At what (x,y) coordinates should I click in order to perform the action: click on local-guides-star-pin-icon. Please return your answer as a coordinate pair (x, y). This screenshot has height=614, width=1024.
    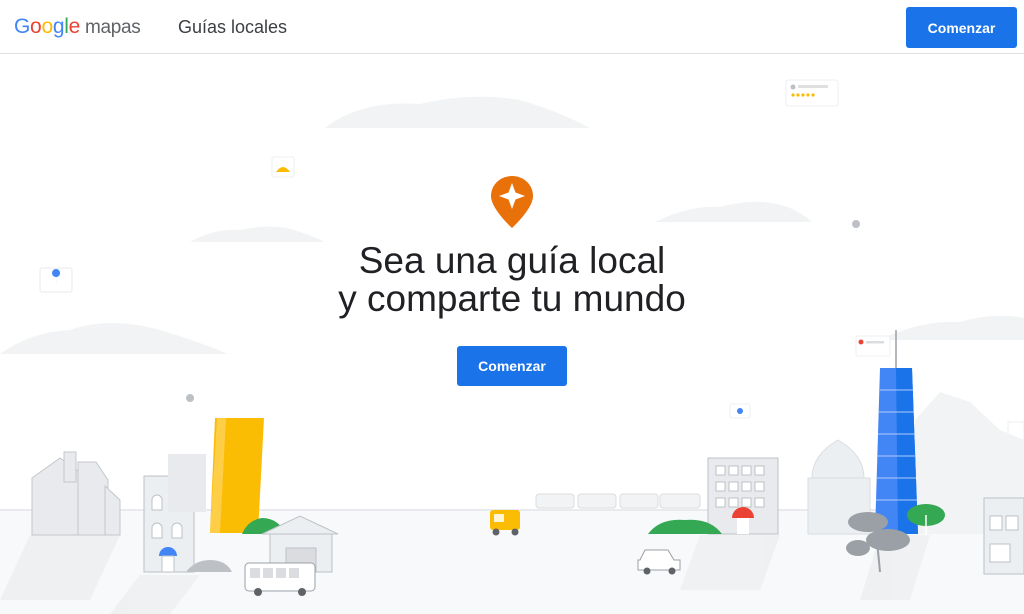
    Looking at the image, I should click on (512, 202).